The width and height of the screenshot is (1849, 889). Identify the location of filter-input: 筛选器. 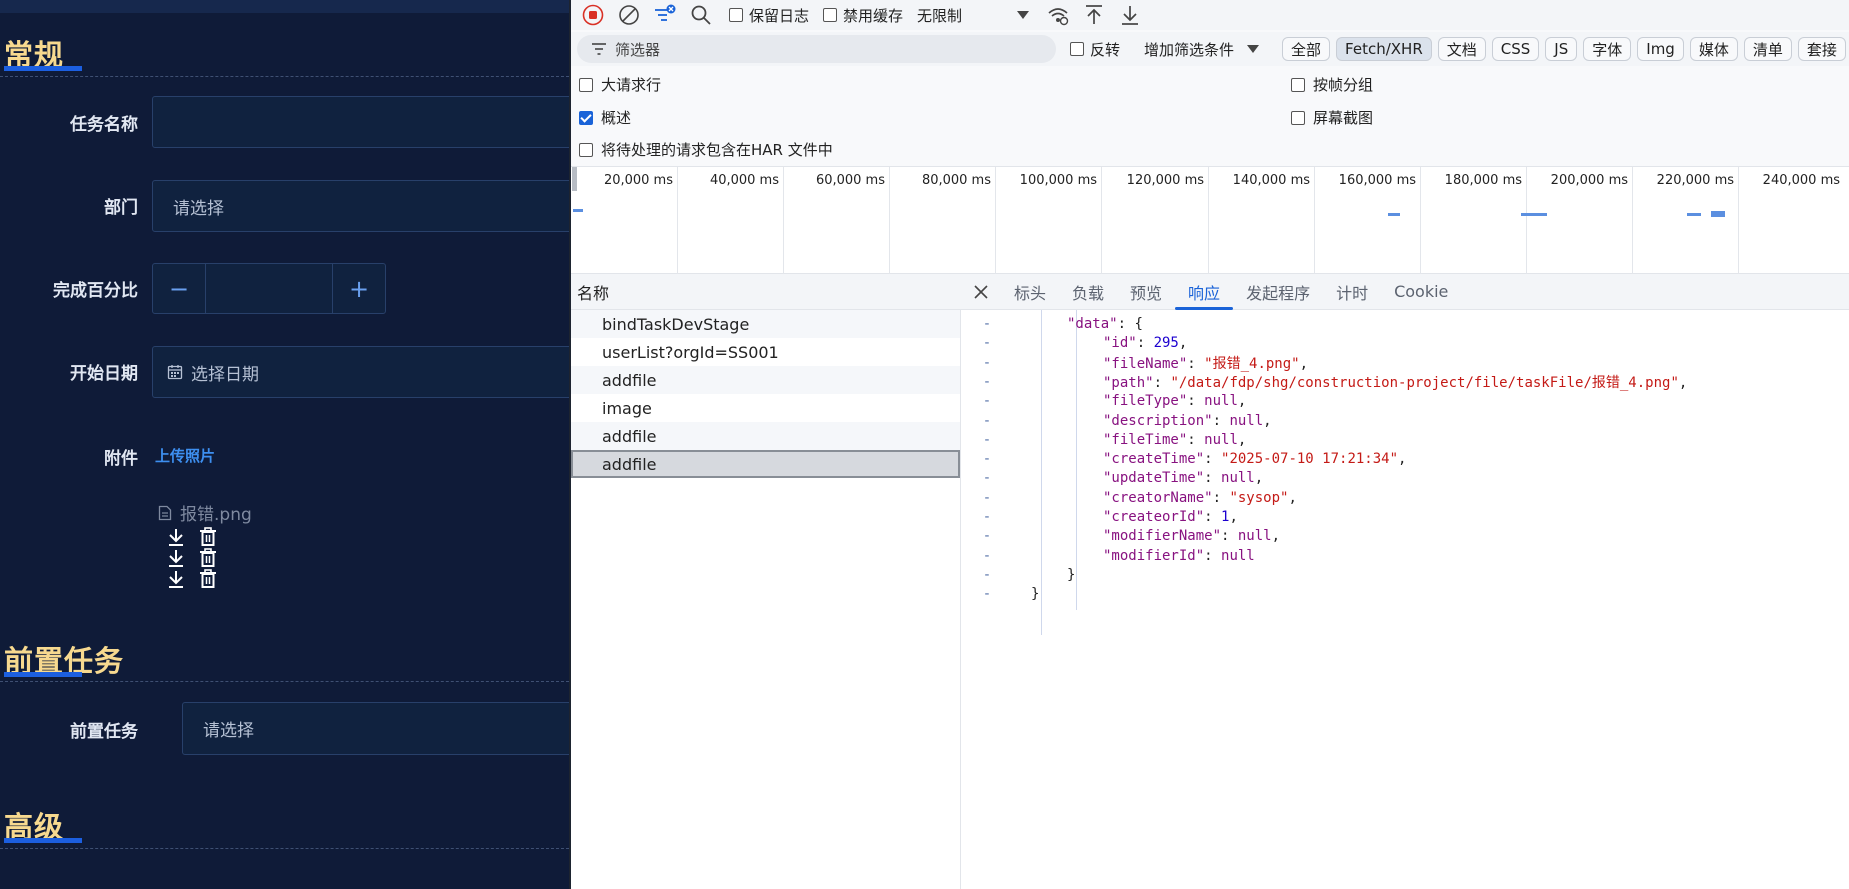
(816, 49).